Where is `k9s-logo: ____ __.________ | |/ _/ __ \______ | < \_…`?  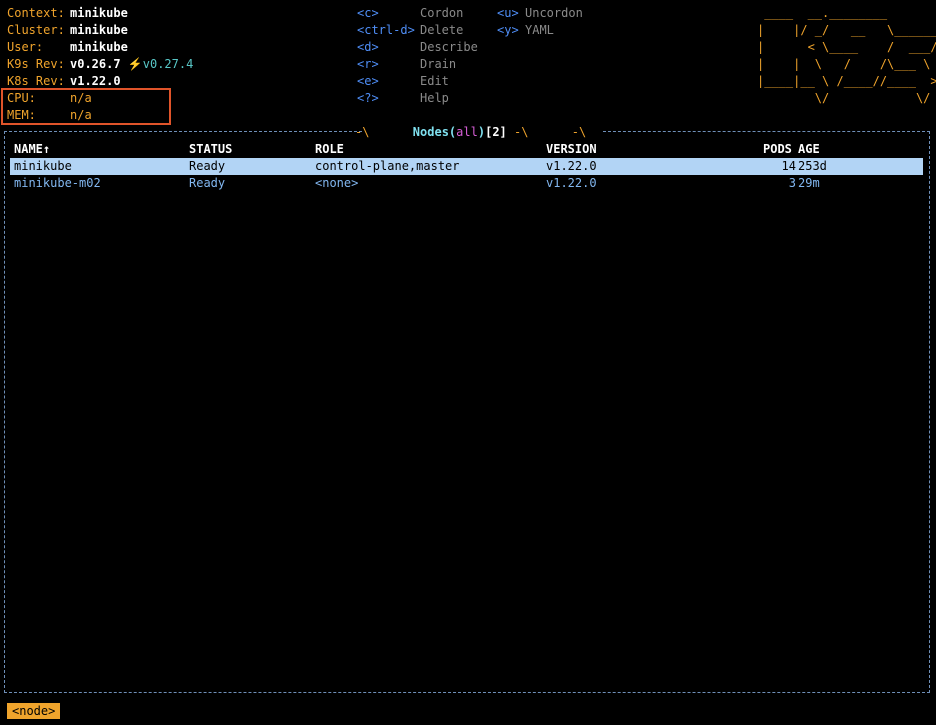
k9s-logo: ____ __.________ | |/ _/ __ \______ | < \_… is located at coordinates (846, 56).